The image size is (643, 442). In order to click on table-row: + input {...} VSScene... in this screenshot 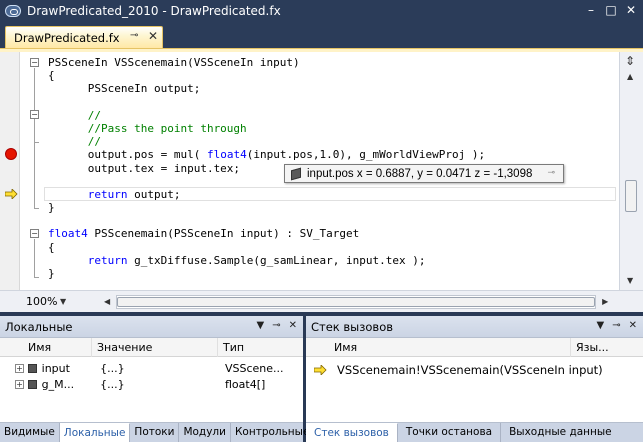, I will do `click(151, 368)`.